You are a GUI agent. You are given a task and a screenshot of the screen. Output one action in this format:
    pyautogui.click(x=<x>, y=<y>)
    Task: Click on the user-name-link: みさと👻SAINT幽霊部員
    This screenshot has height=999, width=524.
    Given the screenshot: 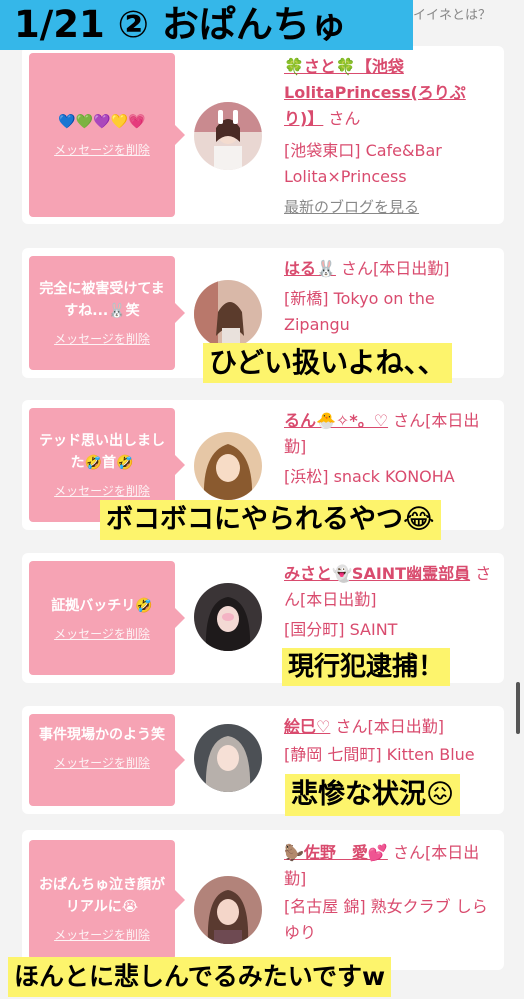 What is the action you would take?
    pyautogui.click(x=377, y=573)
    